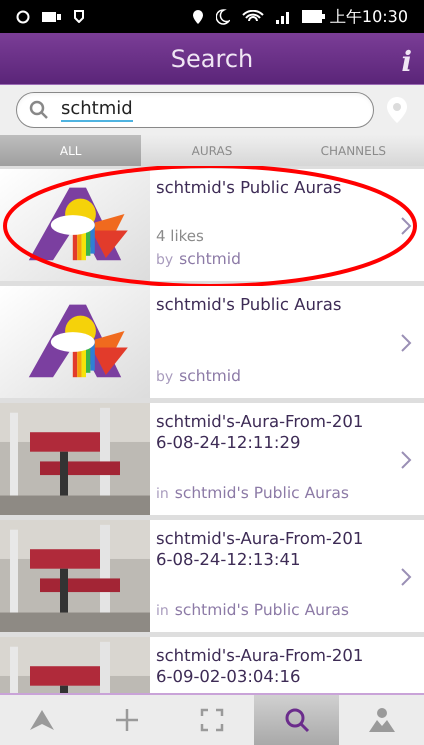 This screenshot has height=745, width=424. I want to click on video-camera-icon, so click(52, 16).